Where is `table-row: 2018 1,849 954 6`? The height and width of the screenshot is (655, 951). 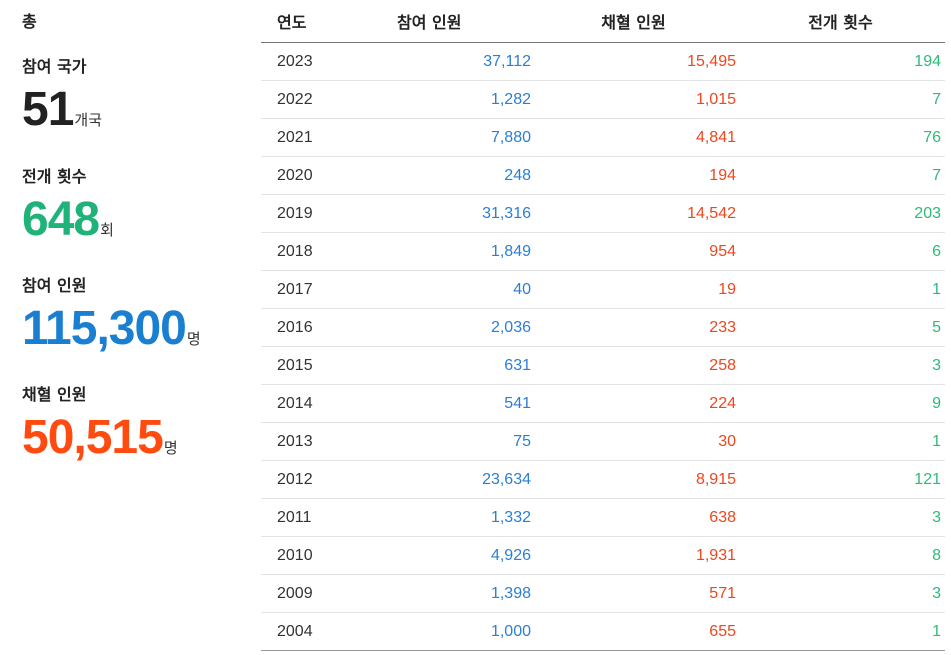
table-row: 2018 1,849 954 6 is located at coordinates (603, 251).